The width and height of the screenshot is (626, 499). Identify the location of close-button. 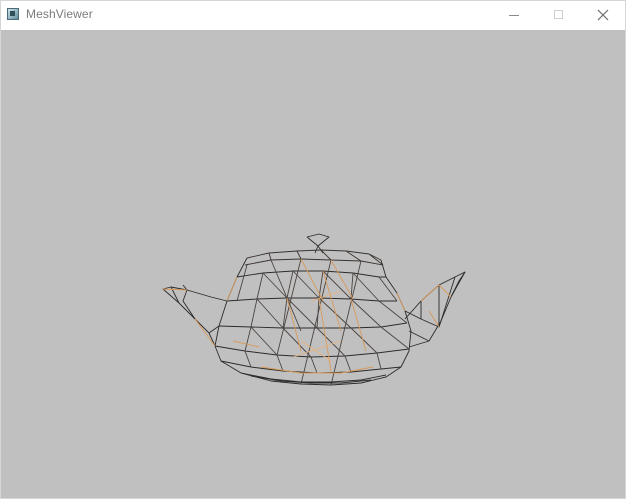
(603, 15).